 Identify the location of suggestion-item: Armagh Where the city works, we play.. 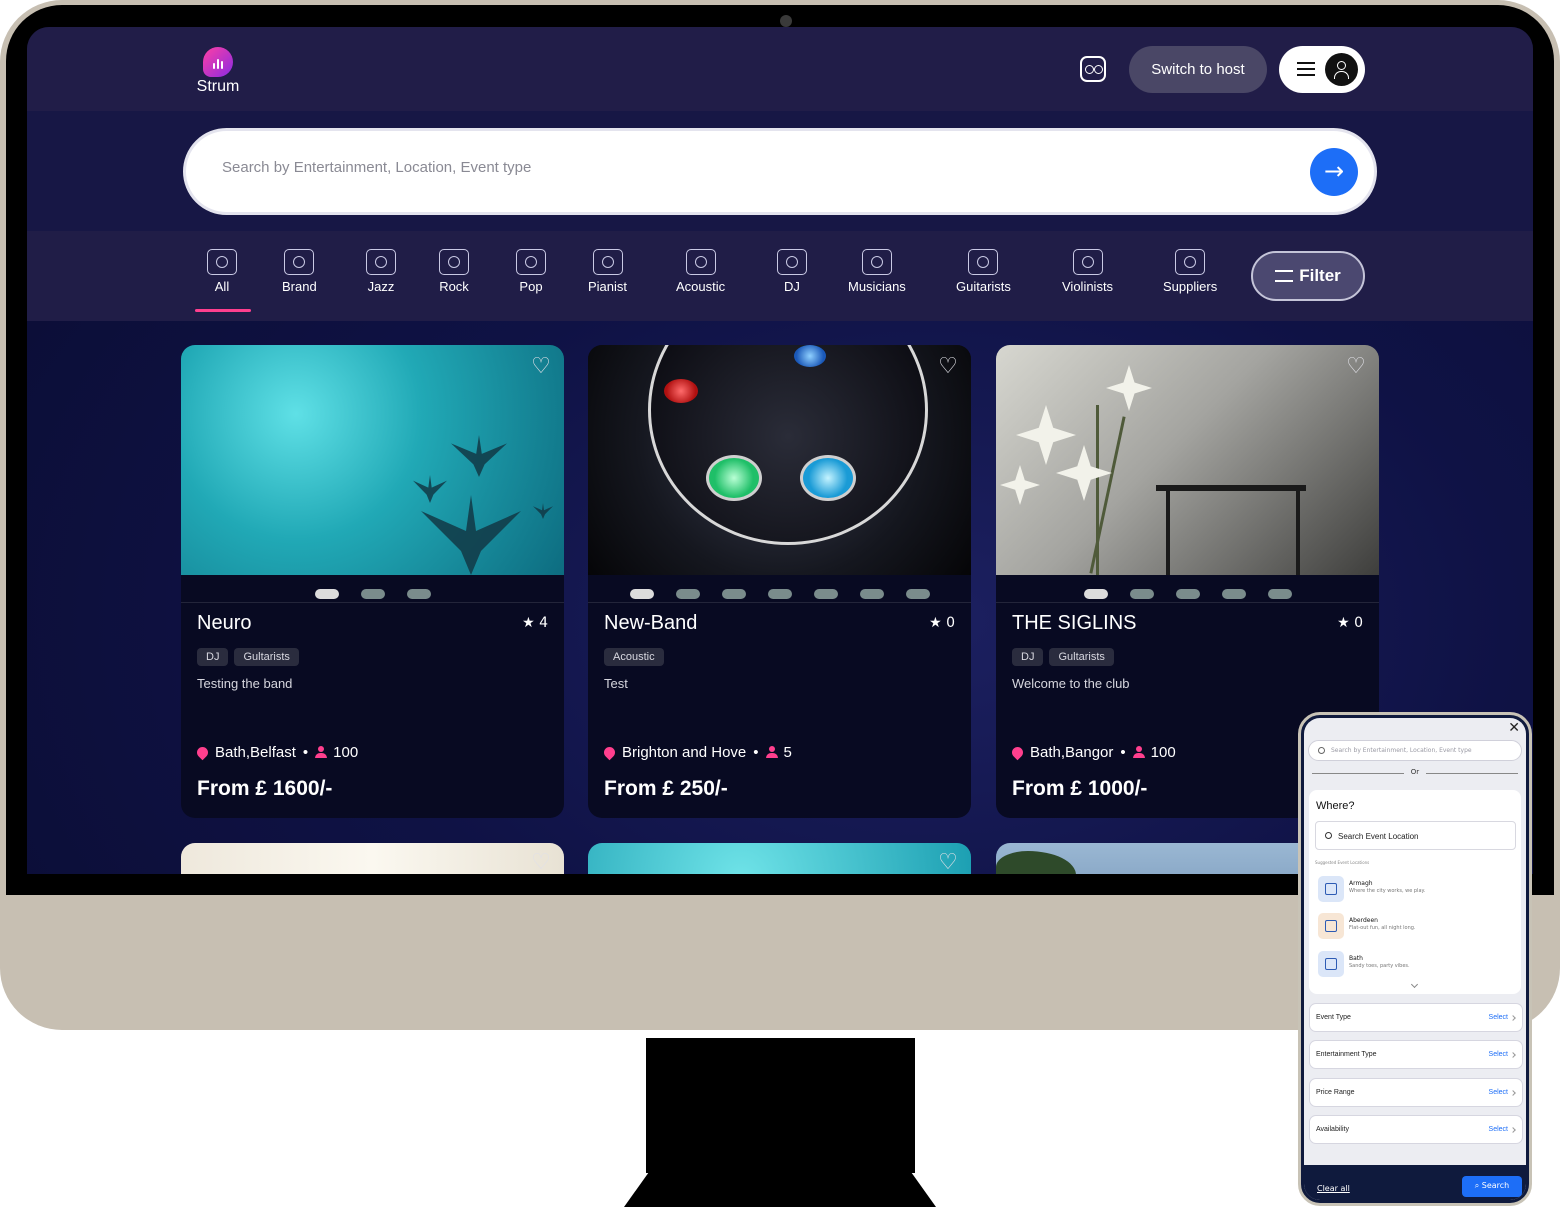
(1413, 891).